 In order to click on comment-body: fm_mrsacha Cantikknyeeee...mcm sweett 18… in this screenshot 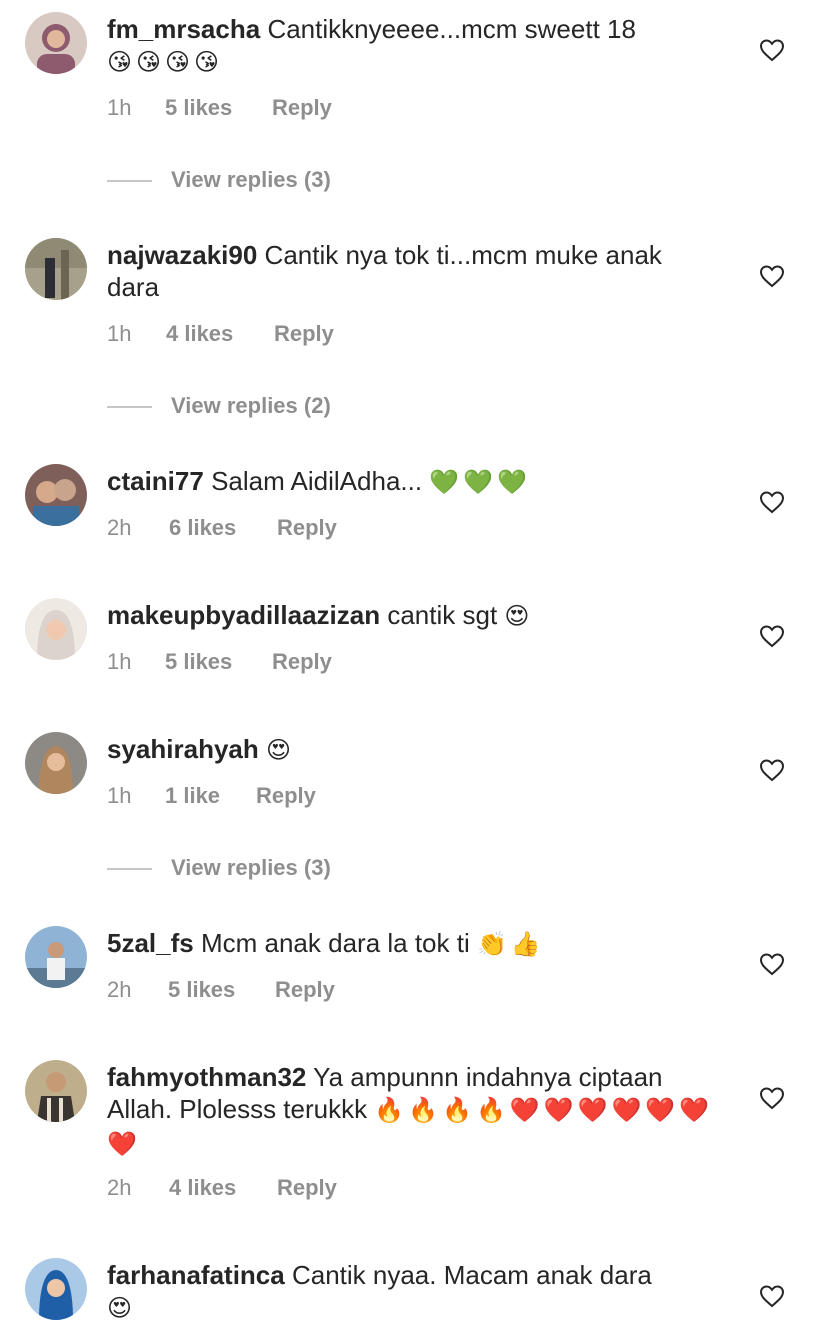, I will do `click(407, 46)`.